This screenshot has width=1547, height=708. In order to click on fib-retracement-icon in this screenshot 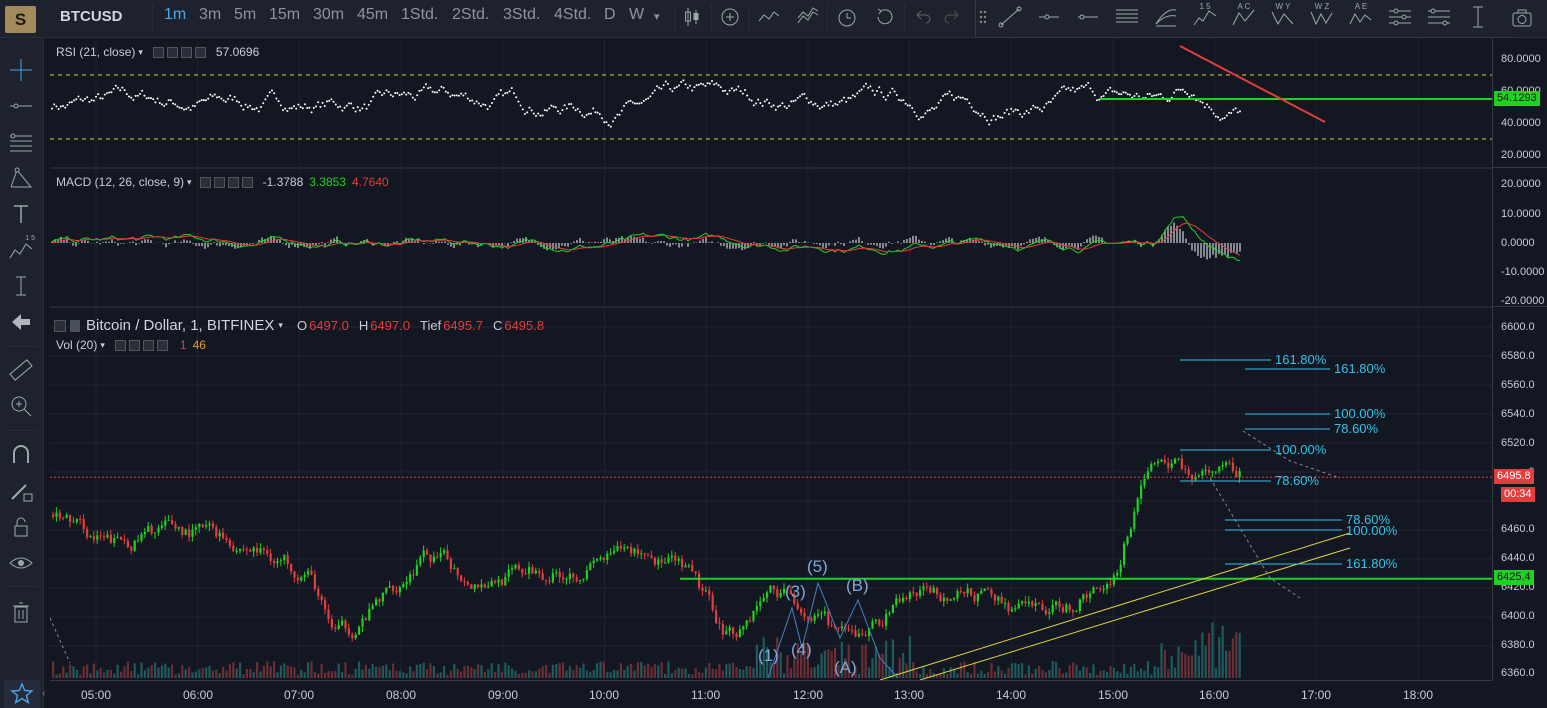, I will do `click(1166, 17)`.